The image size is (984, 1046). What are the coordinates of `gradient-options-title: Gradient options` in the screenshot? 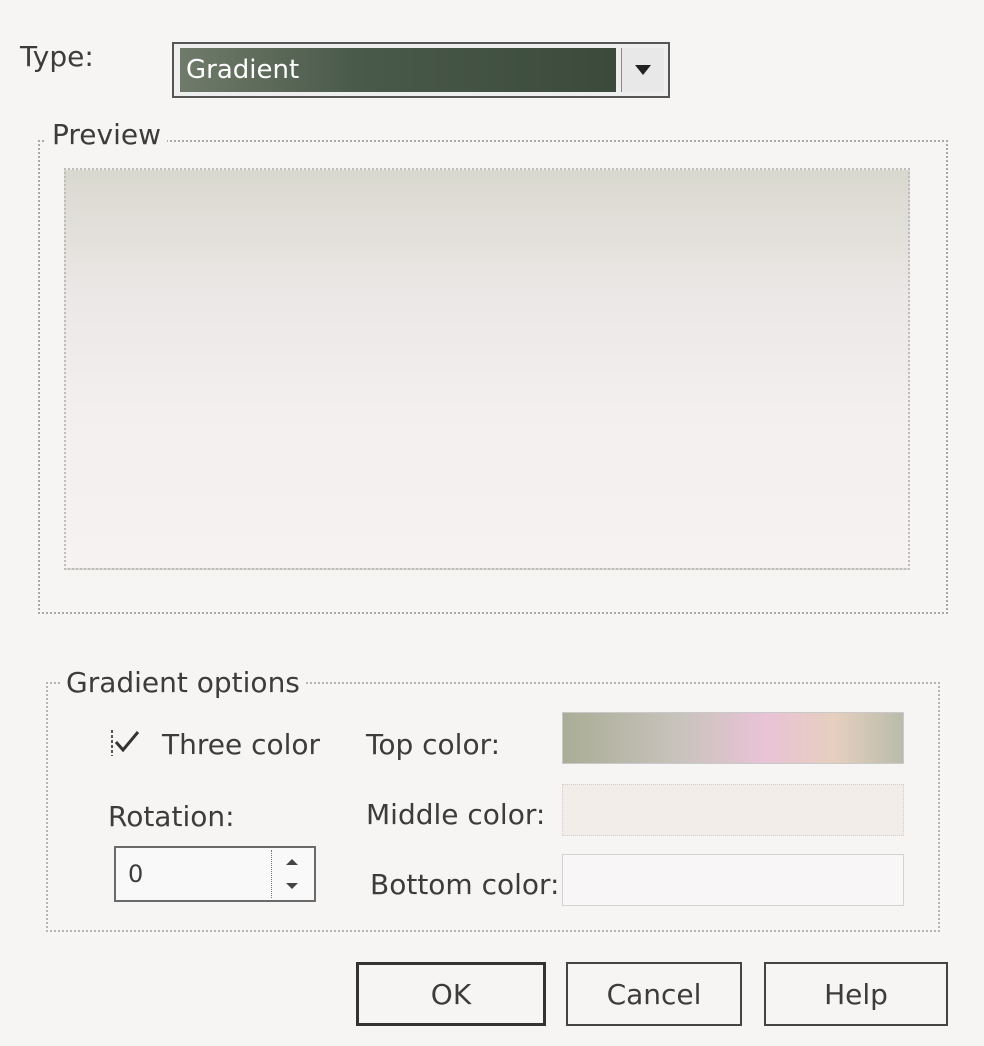 It's located at (183, 682).